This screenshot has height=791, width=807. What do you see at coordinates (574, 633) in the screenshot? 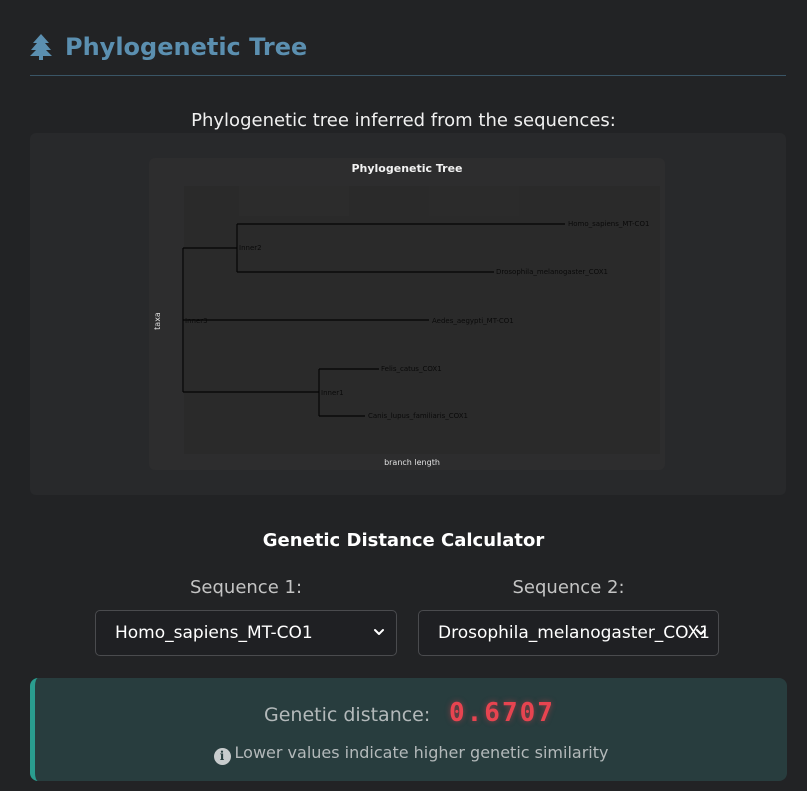
I see `sequence-2-value: Drosophila_melanogaster_COX1` at bounding box center [574, 633].